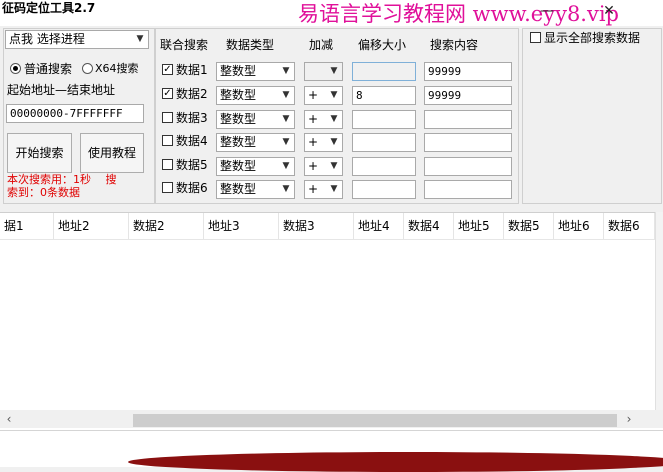 This screenshot has height=472, width=663. I want to click on row-label: 数据3, so click(192, 118).